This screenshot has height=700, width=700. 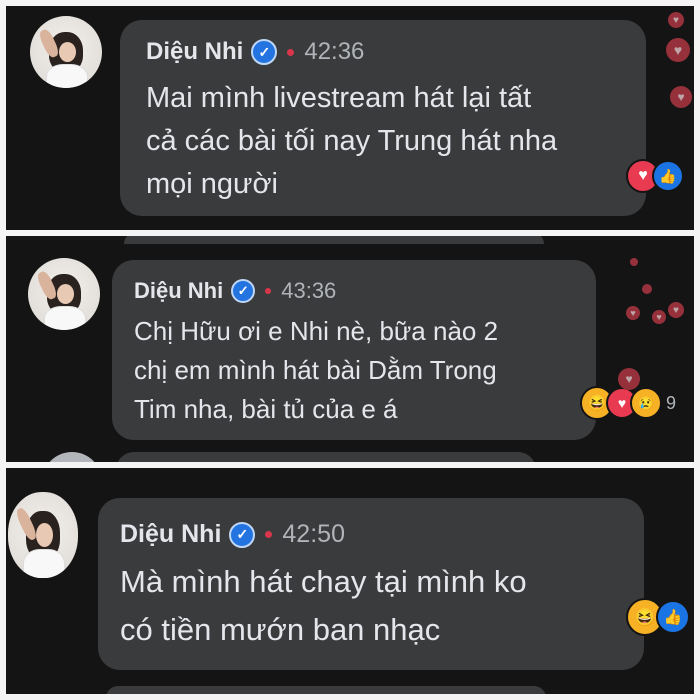 I want to click on comment-text-line: chị em mình hát bài Dằm Trong, so click(x=315, y=370).